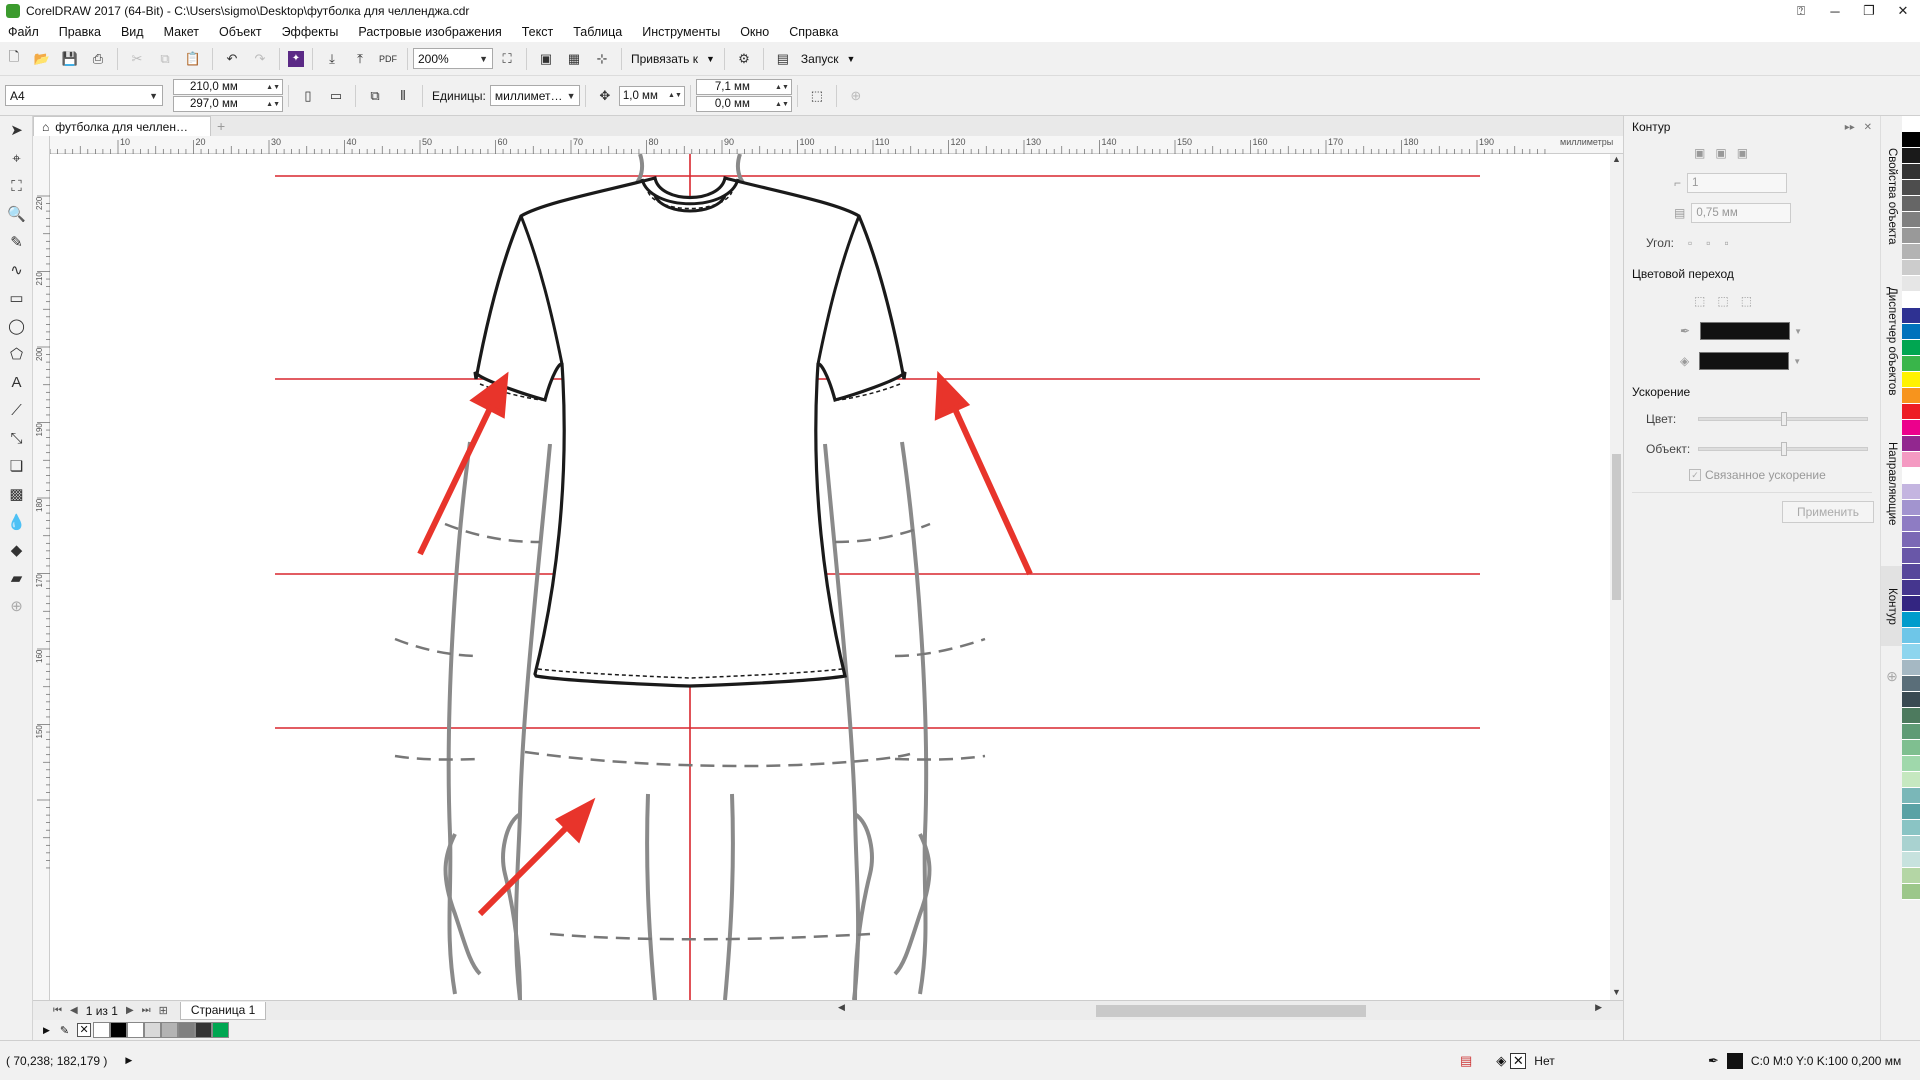 This screenshot has width=1920, height=1080. Describe the element at coordinates (403, 96) in the screenshot. I see `current-page-icon: ⫴` at that location.